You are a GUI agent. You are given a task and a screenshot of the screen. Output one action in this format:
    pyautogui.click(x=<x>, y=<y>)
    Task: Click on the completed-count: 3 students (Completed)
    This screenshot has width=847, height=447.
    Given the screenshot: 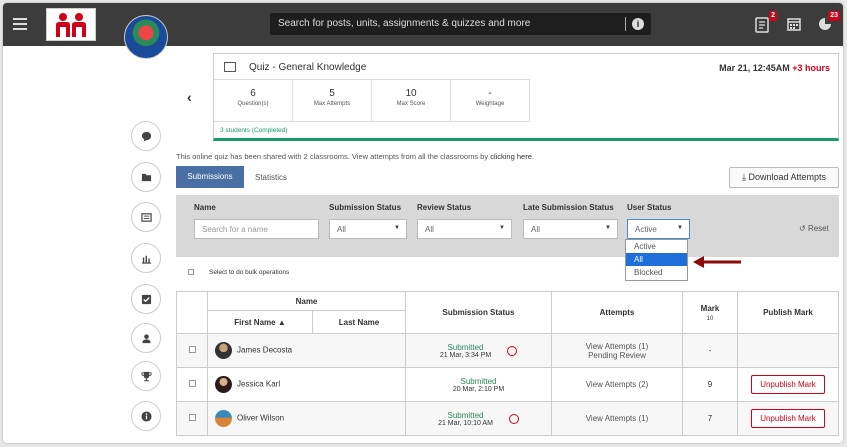 What is the action you would take?
    pyautogui.click(x=254, y=130)
    